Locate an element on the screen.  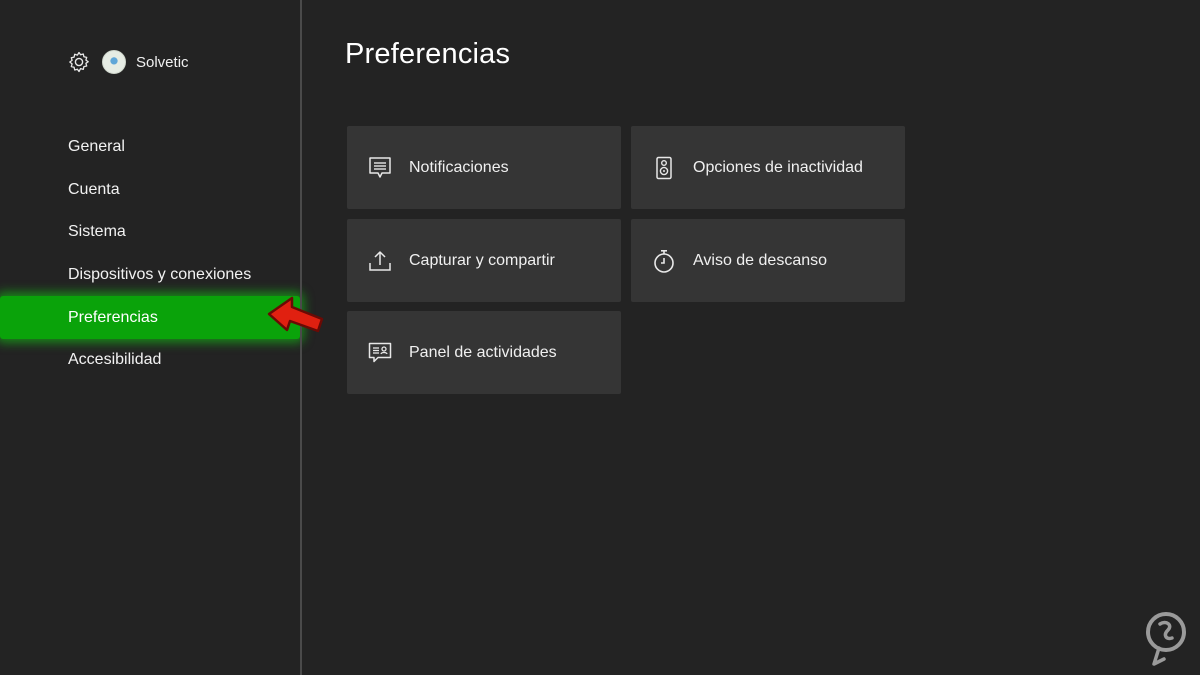
sidebar-item-accesibilidad: Accesibilidad is located at coordinates (150, 360).